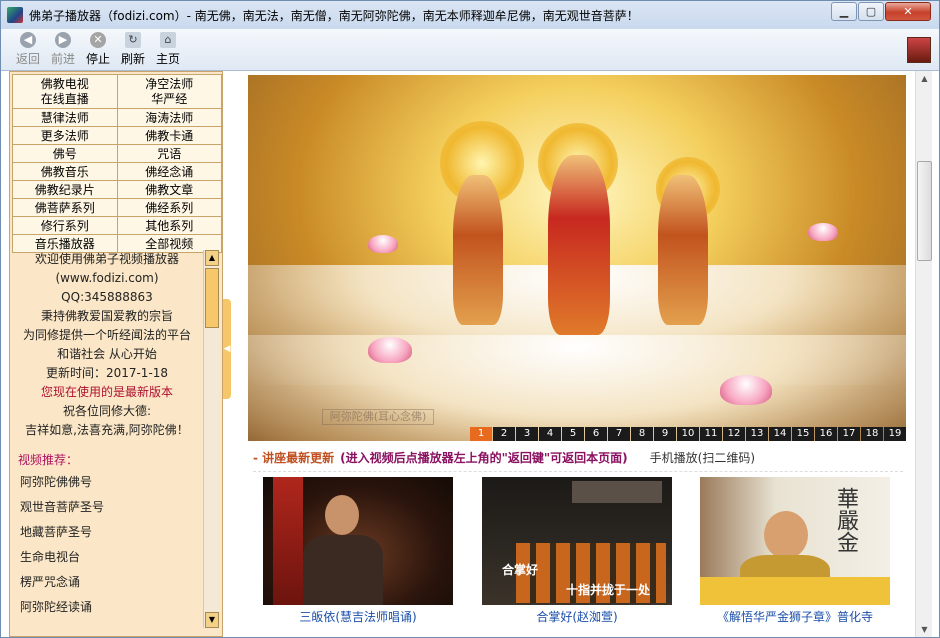 This screenshot has width=940, height=638. I want to click on menu-item: 修行系列, so click(65, 225).